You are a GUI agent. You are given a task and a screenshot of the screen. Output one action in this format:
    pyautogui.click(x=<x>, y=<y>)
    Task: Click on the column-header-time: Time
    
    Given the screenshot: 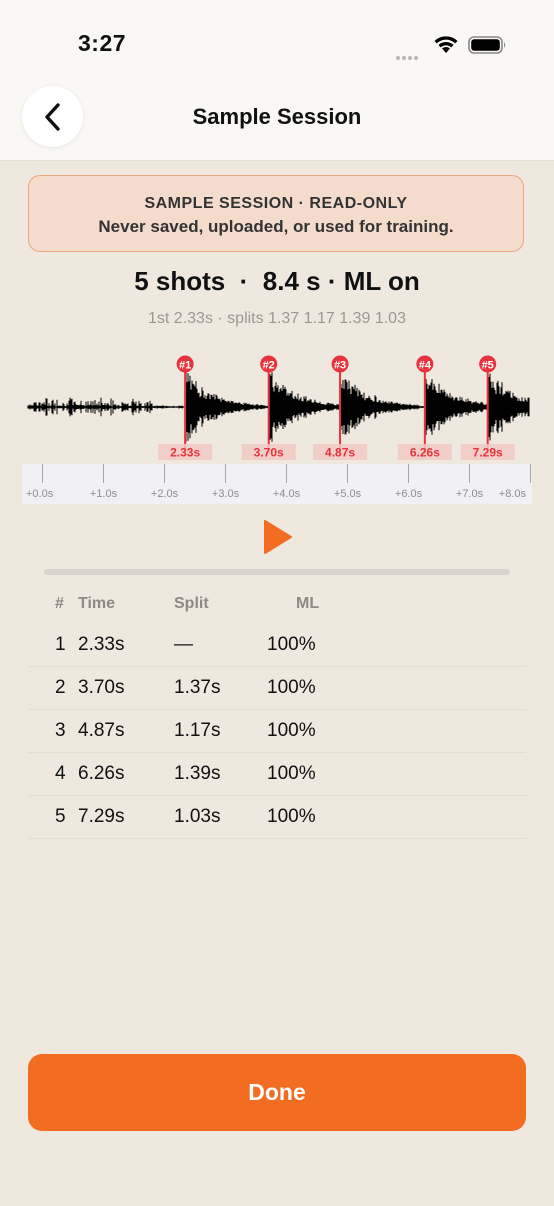 What is the action you would take?
    pyautogui.click(x=97, y=603)
    